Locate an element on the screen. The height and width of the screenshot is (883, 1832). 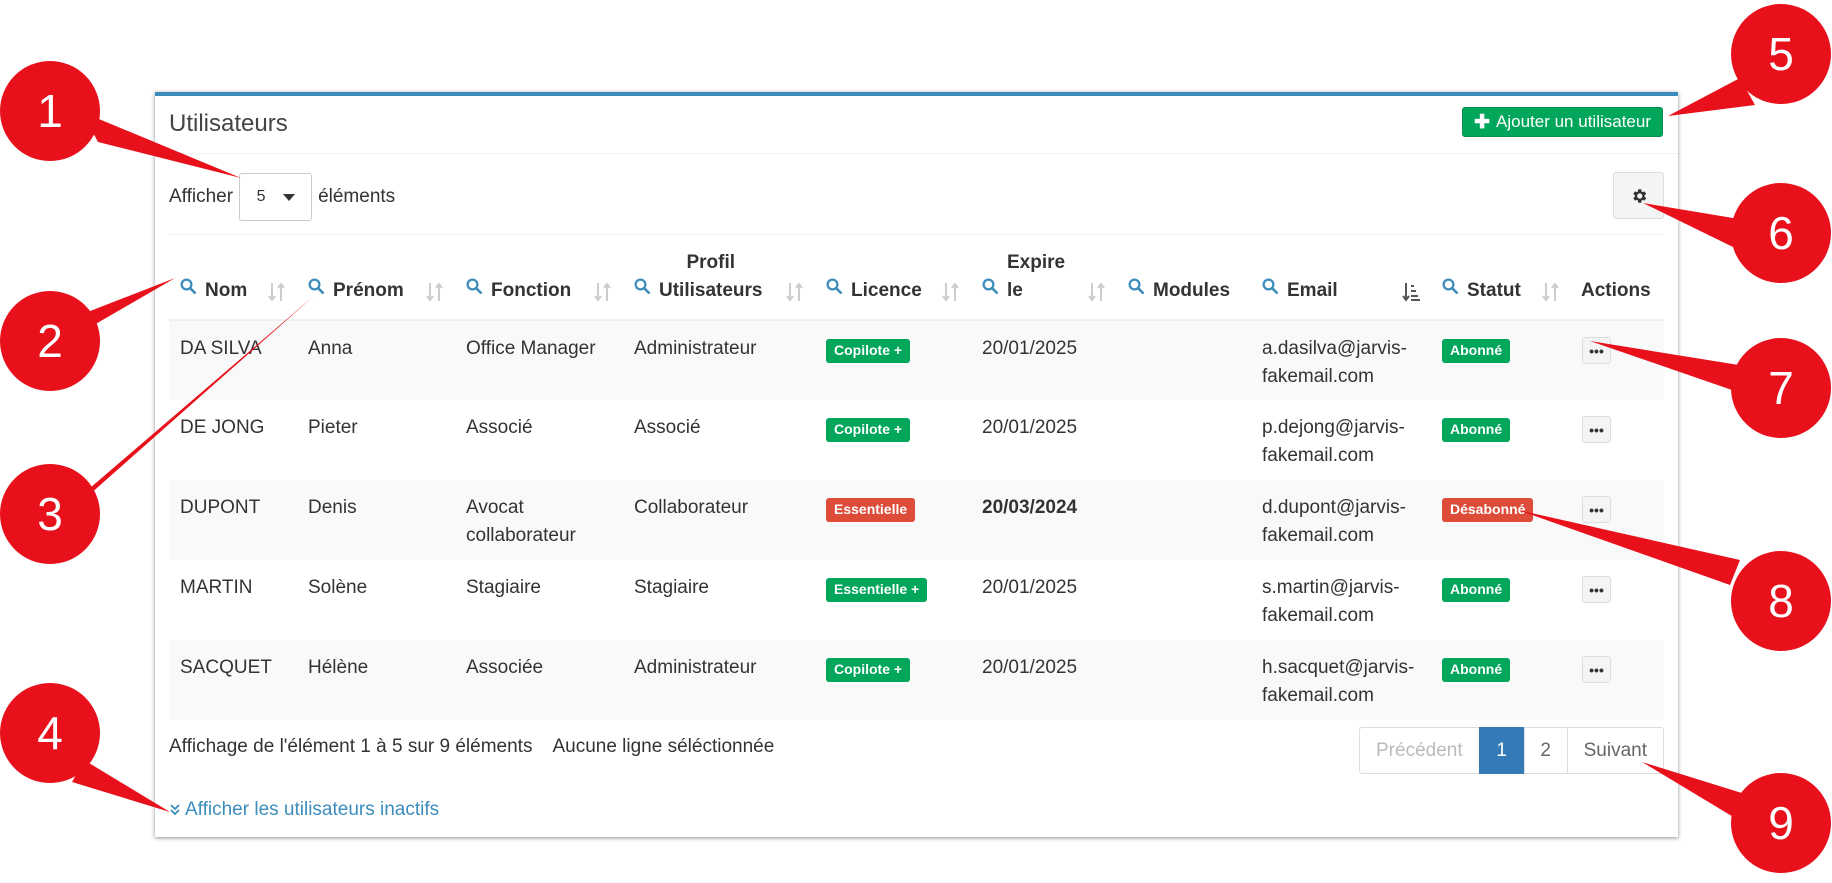
pagination: Précédent 1 2 Suivant is located at coordinates (1511, 750).